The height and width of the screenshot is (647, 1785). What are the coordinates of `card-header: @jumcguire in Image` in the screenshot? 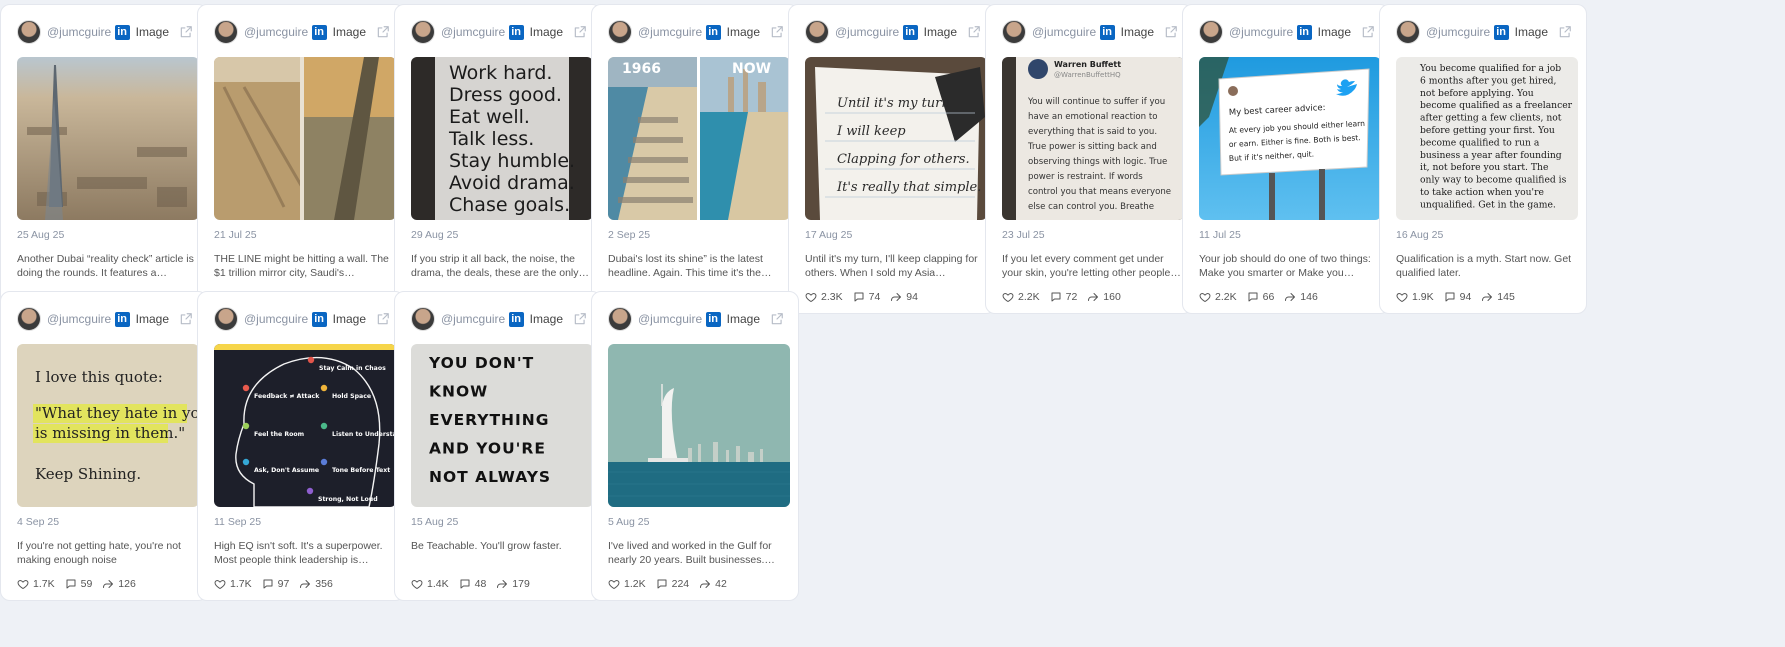 It's located at (696, 32).